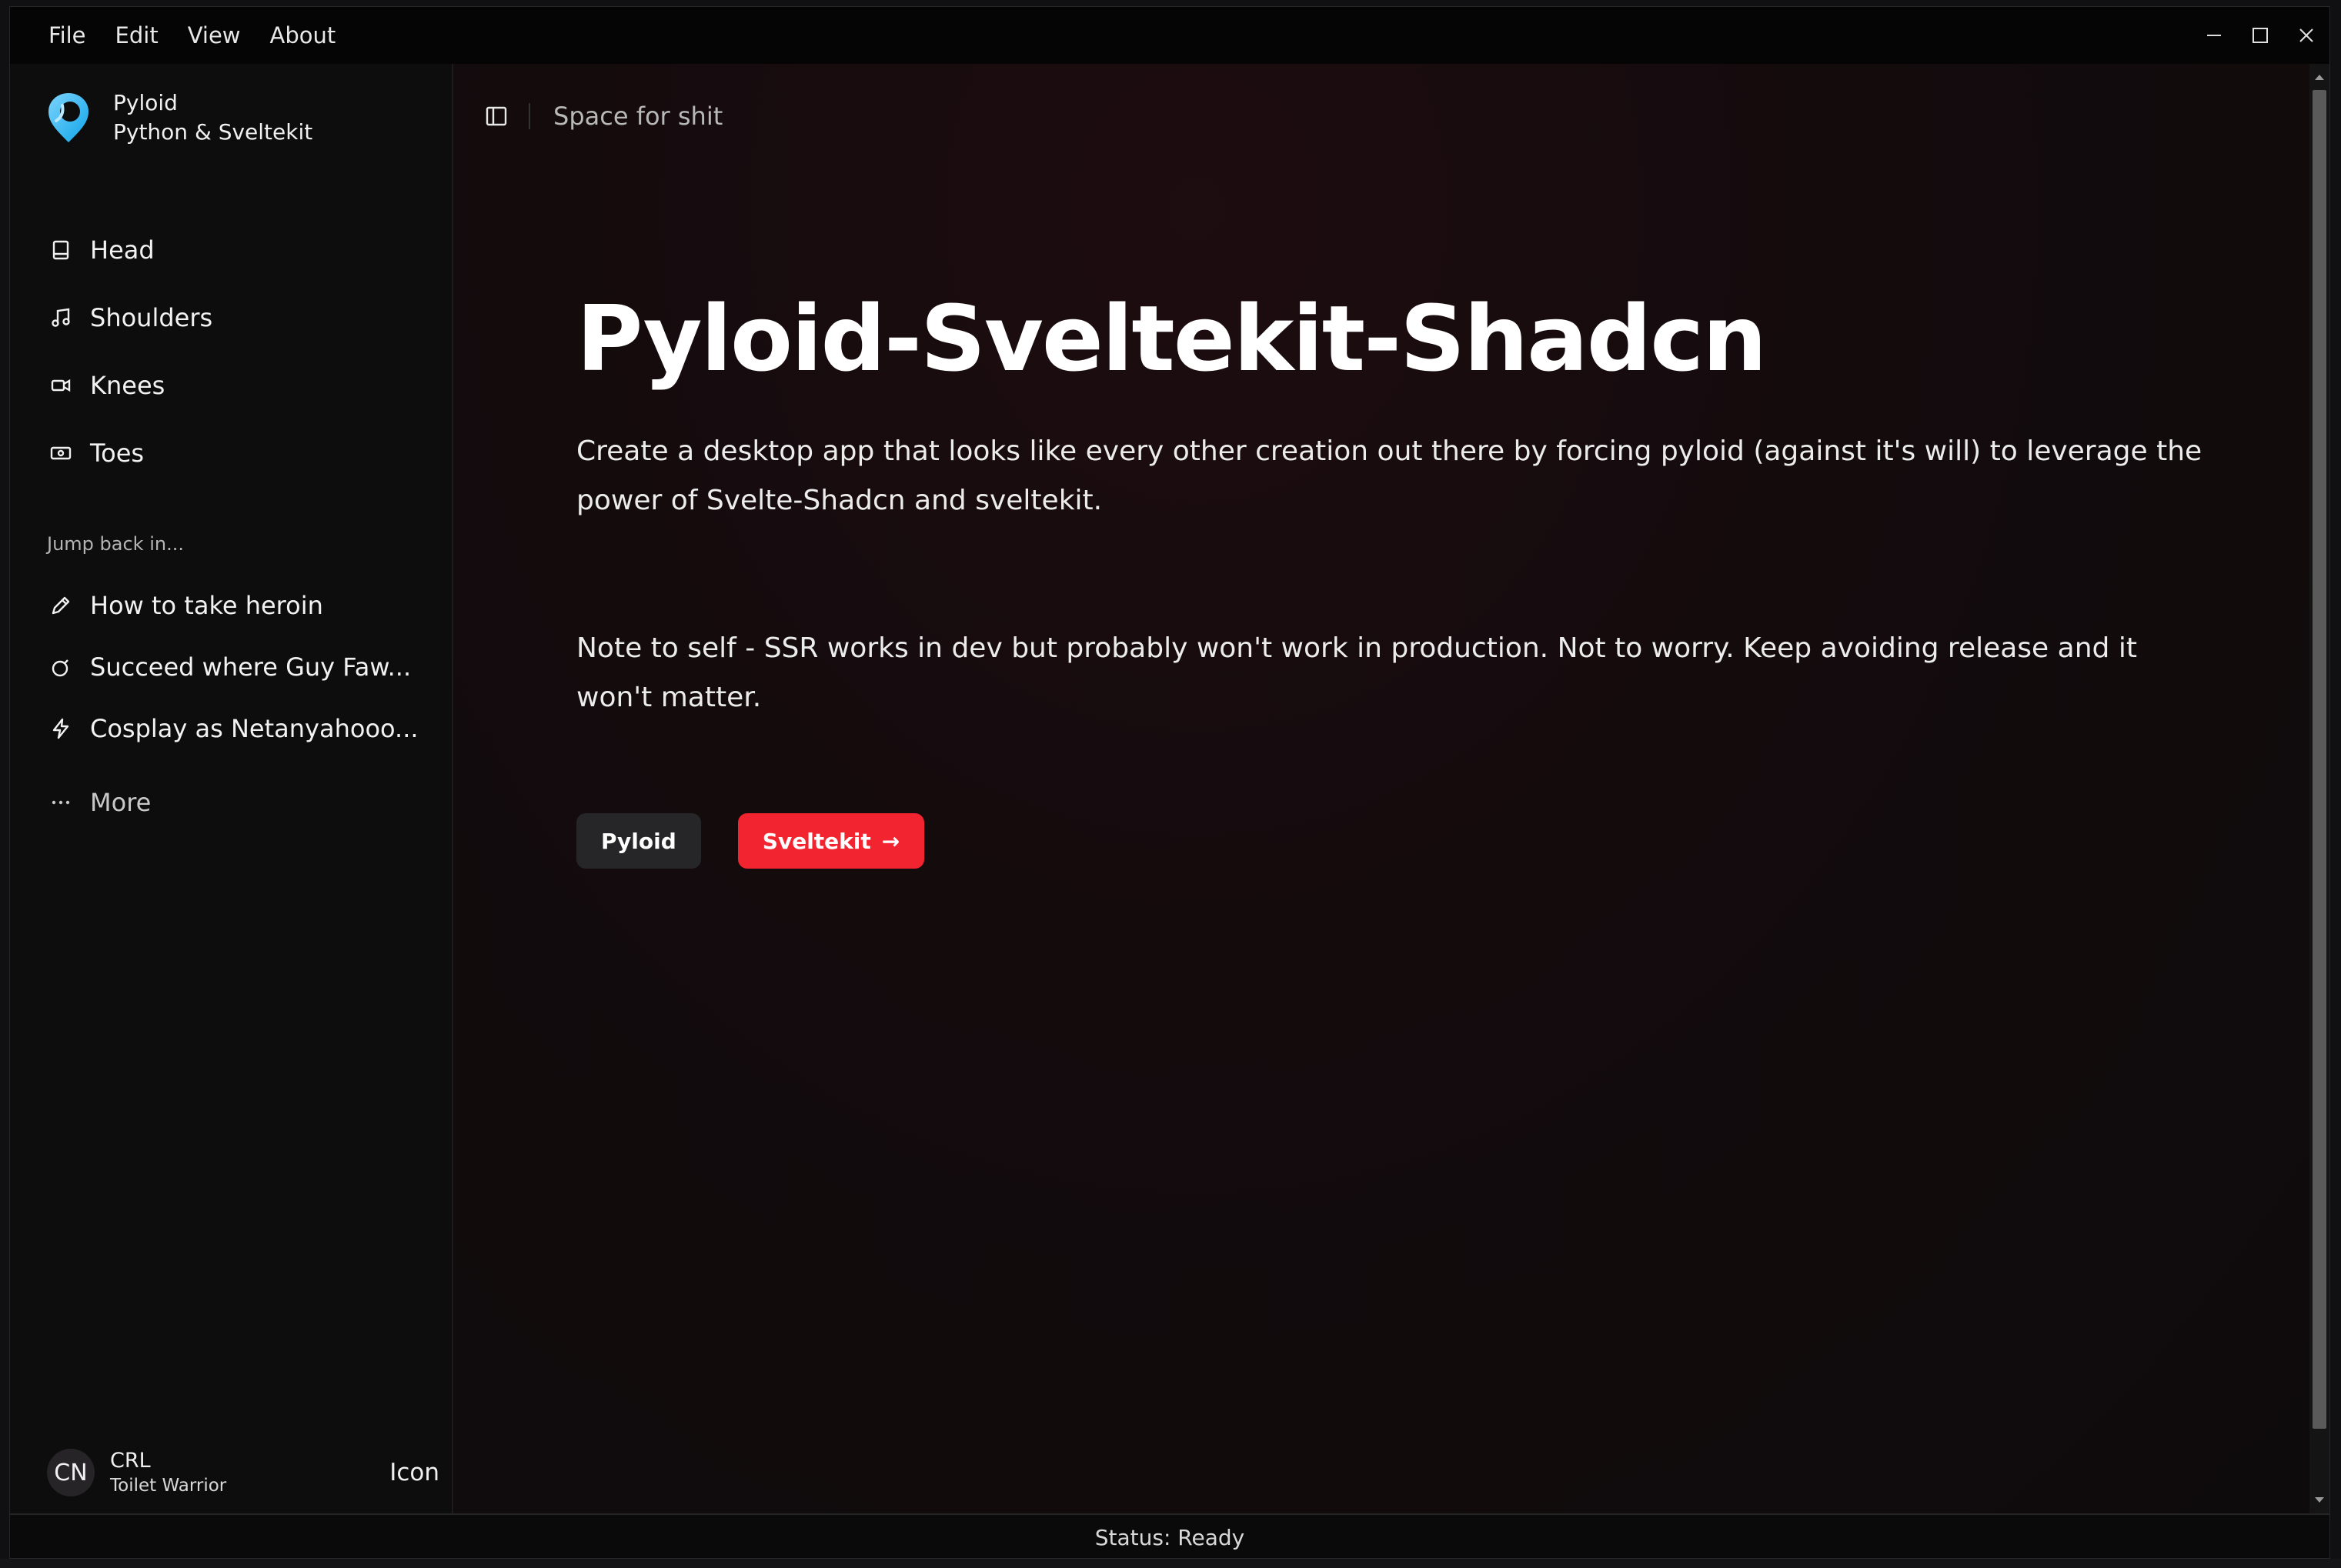 The height and width of the screenshot is (1568, 2341). Describe the element at coordinates (61, 667) in the screenshot. I see `bomb-icon` at that location.